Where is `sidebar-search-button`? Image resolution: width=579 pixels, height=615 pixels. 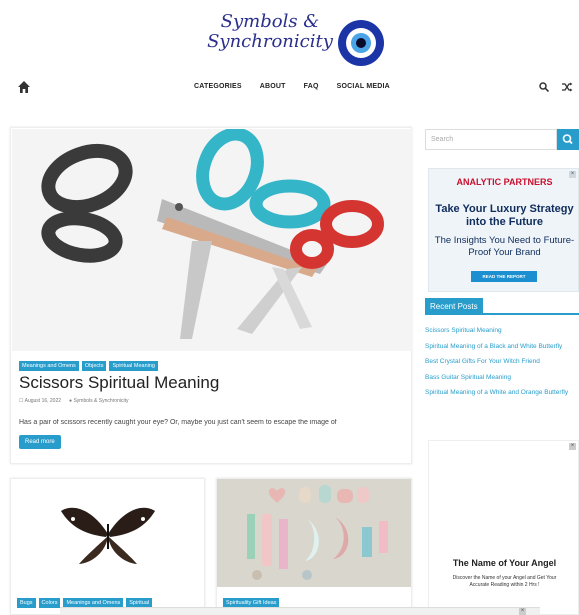 sidebar-search-button is located at coordinates (568, 139).